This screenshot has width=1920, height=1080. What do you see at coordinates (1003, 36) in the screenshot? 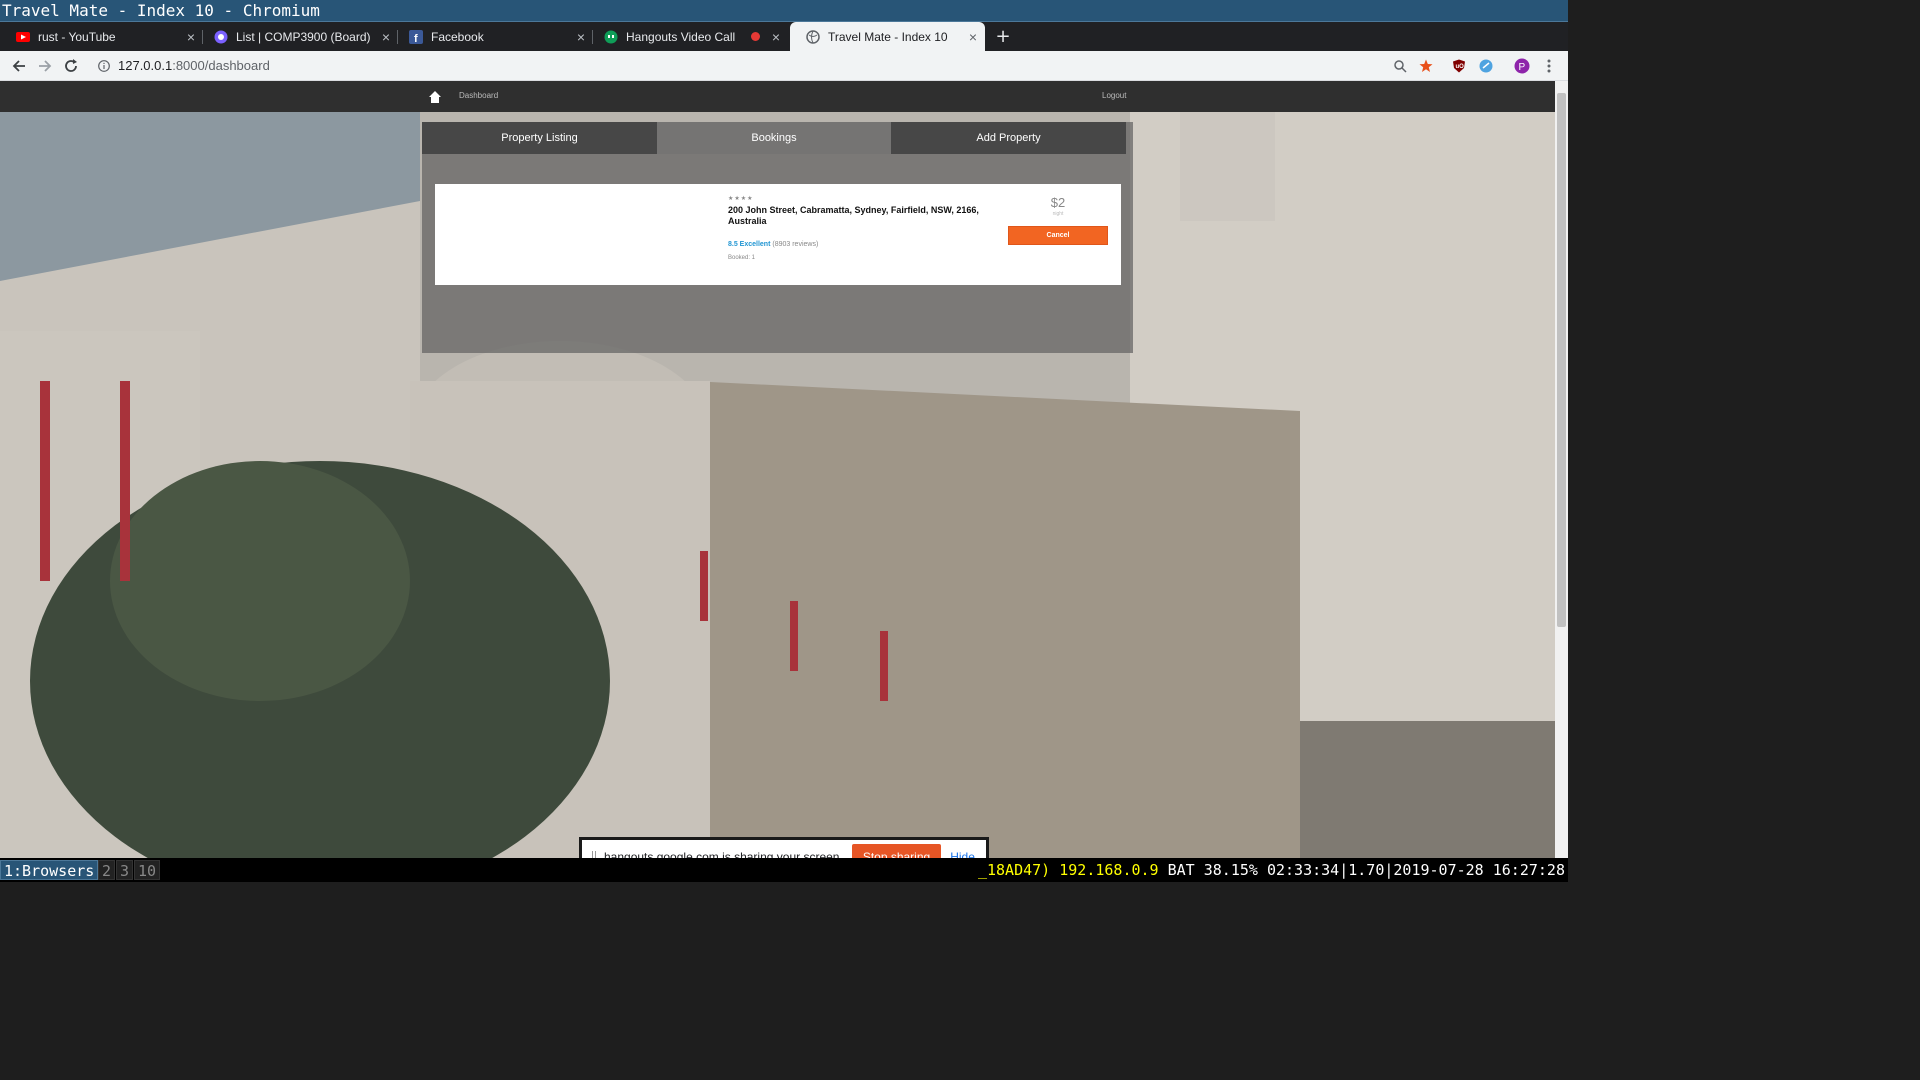
I see `new-tab-button: +` at bounding box center [1003, 36].